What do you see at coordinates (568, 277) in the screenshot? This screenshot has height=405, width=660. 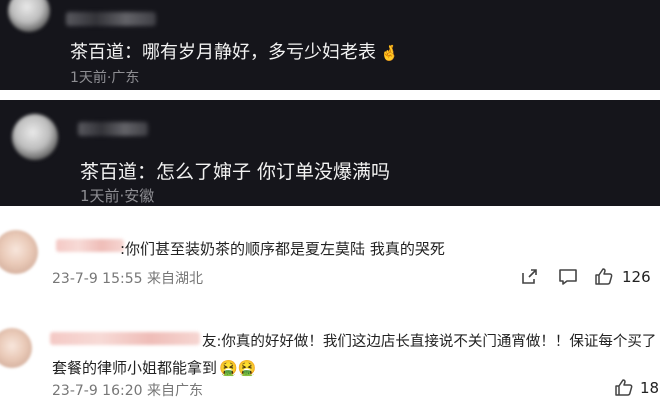 I see `comment-icon` at bounding box center [568, 277].